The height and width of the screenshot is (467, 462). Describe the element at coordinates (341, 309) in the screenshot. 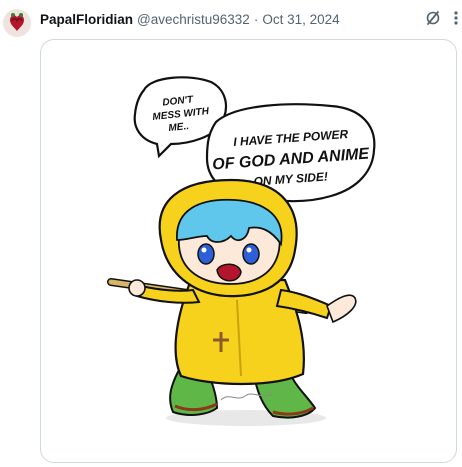

I see `right-hand` at that location.